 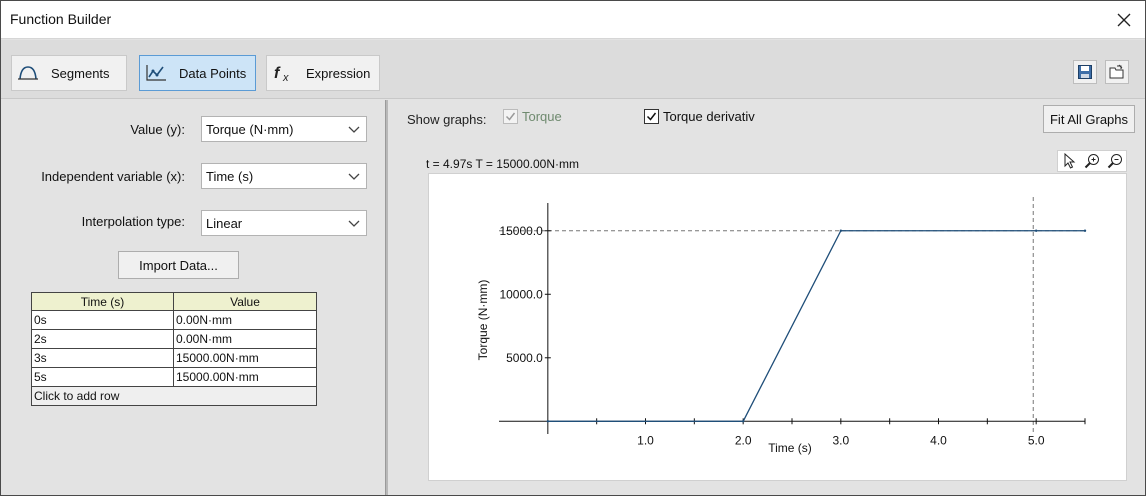 What do you see at coordinates (102, 377) in the screenshot?
I see `time-cell: 5s` at bounding box center [102, 377].